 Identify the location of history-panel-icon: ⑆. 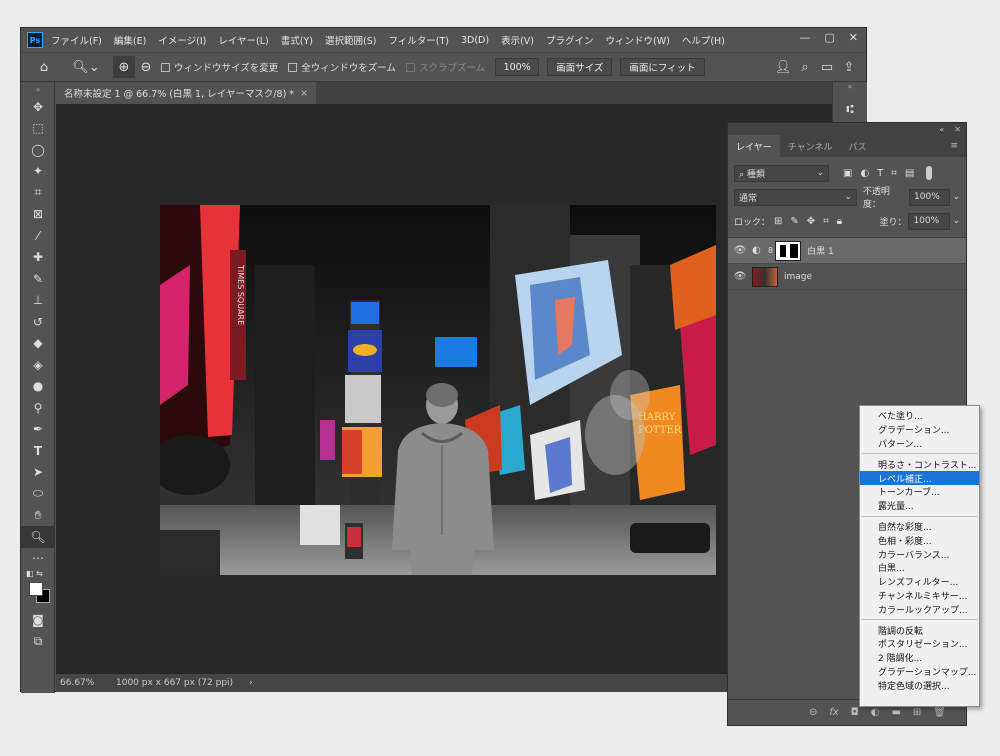
(850, 109).